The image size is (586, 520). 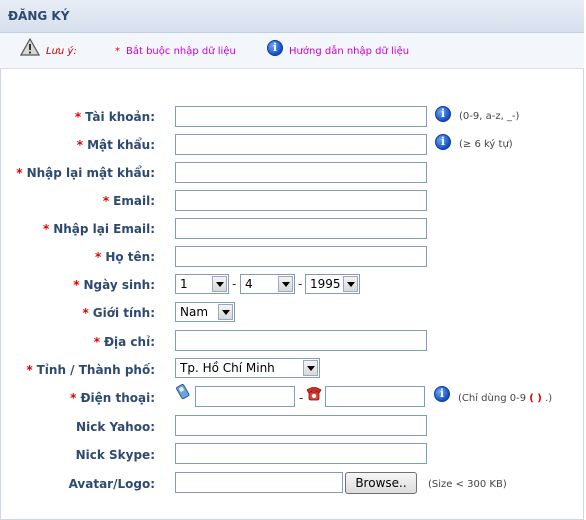 I want to click on account-label: * Tài khoản:, so click(x=114, y=117).